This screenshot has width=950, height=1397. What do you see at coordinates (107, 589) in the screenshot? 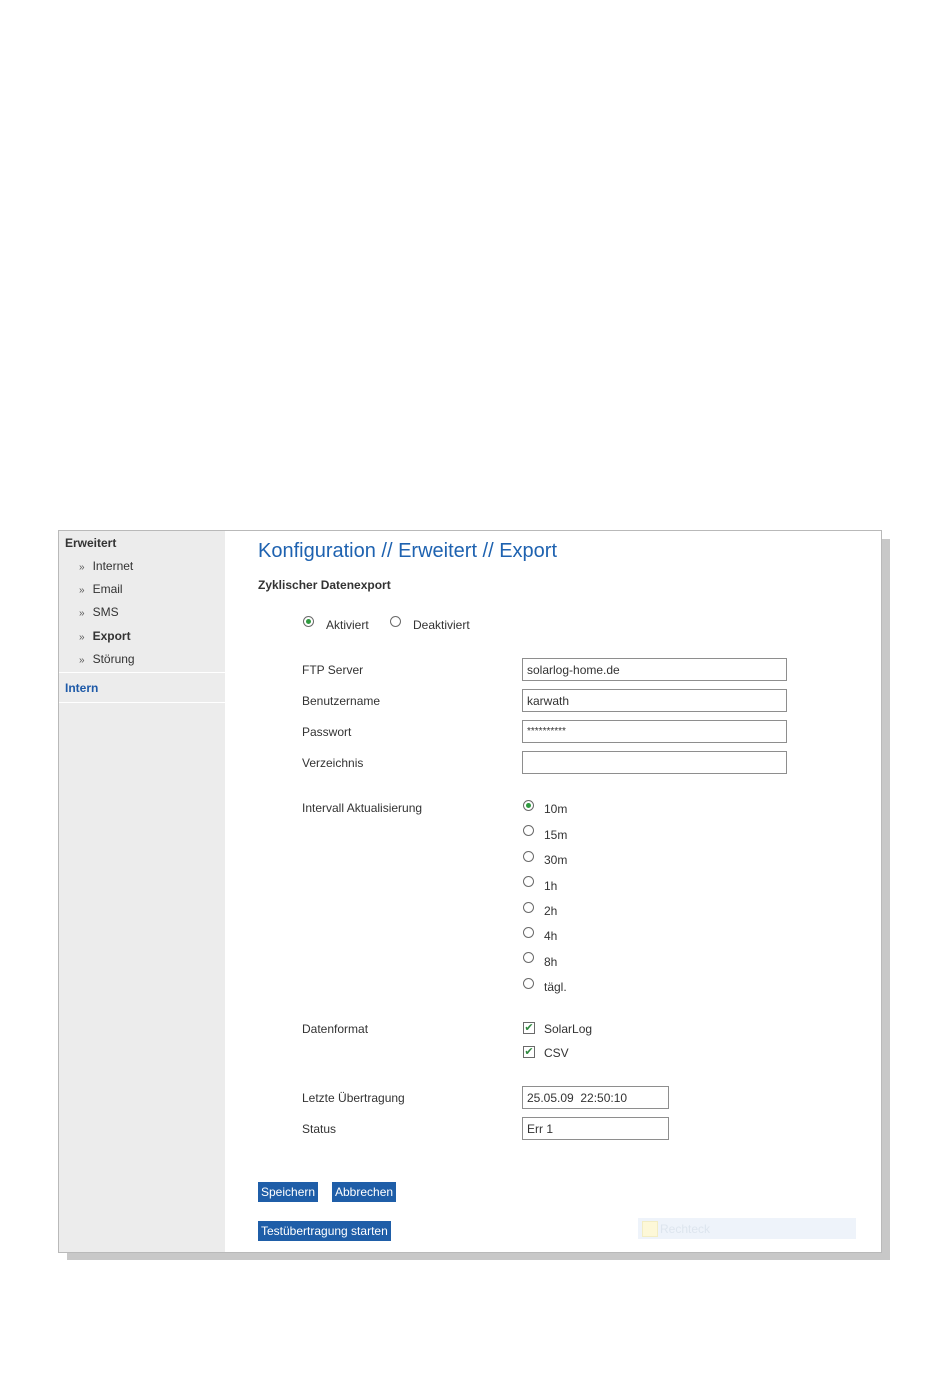
I see `sidebar-item-label: Email` at bounding box center [107, 589].